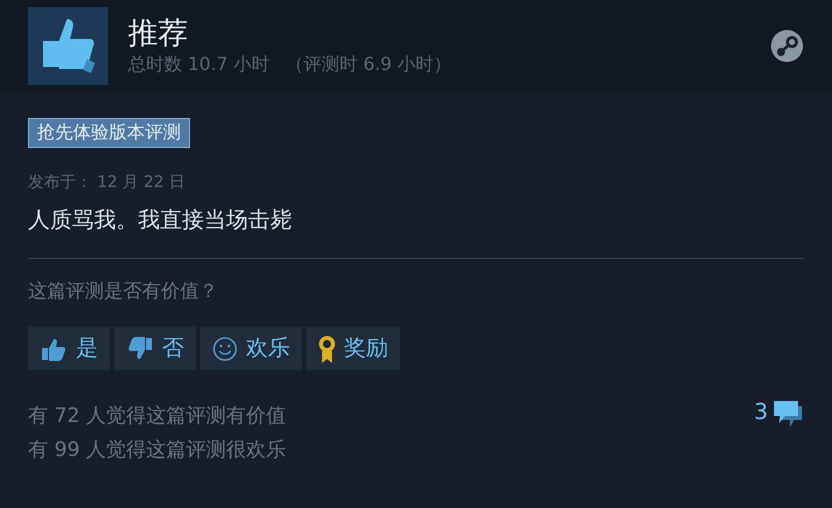  I want to click on vote-button: 是, so click(69, 348).